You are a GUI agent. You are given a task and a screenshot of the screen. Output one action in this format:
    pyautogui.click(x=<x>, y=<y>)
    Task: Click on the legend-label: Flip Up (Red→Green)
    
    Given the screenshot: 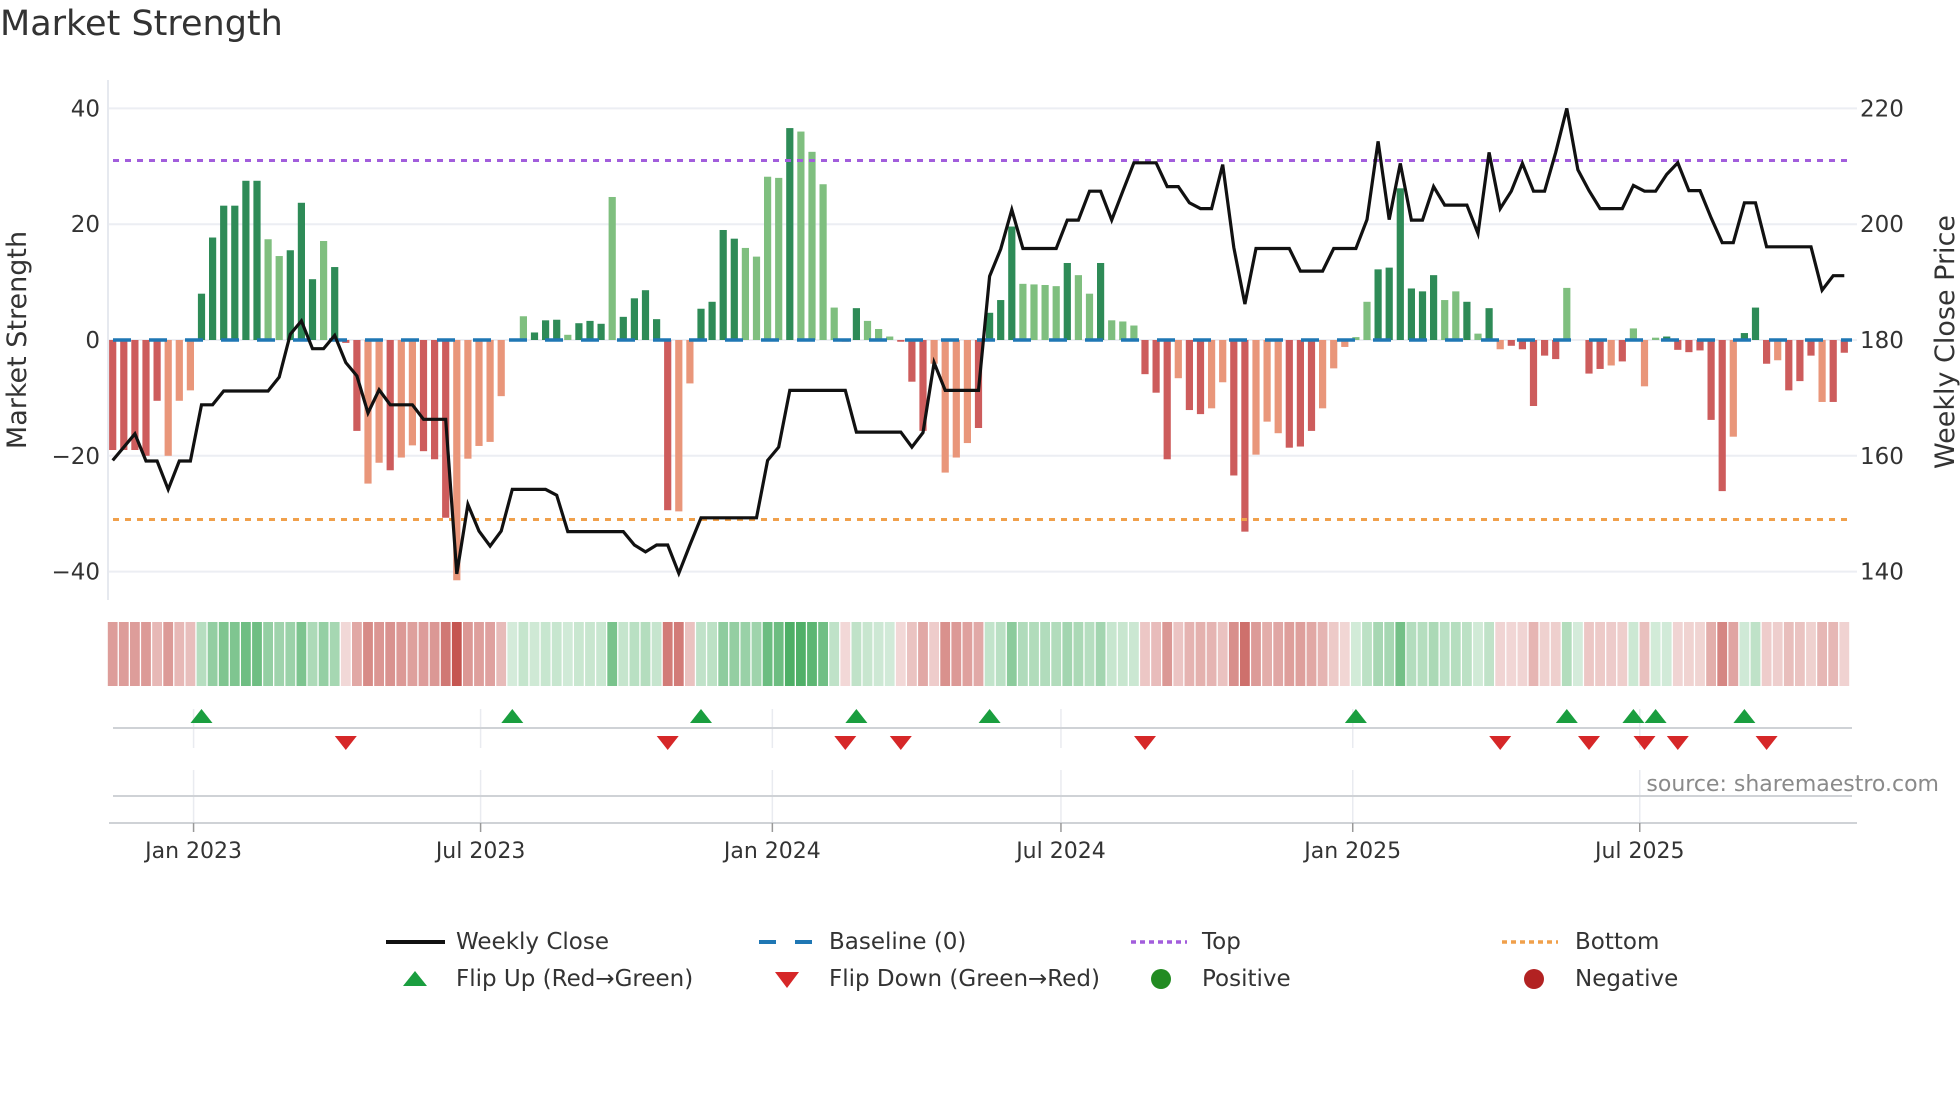 What is the action you would take?
    pyautogui.click(x=575, y=979)
    